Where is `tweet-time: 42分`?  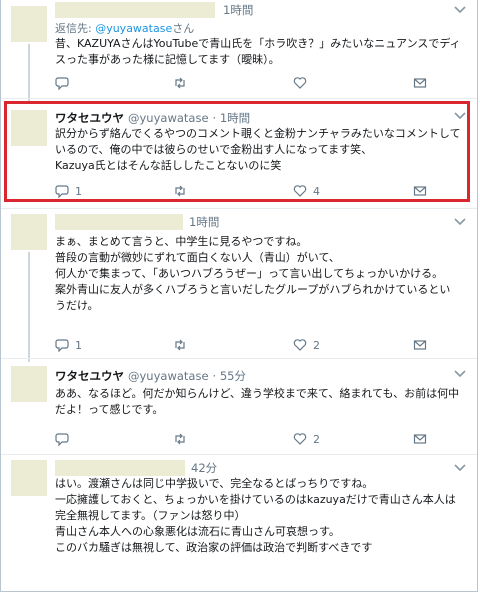 tweet-time: 42分 is located at coordinates (204, 468).